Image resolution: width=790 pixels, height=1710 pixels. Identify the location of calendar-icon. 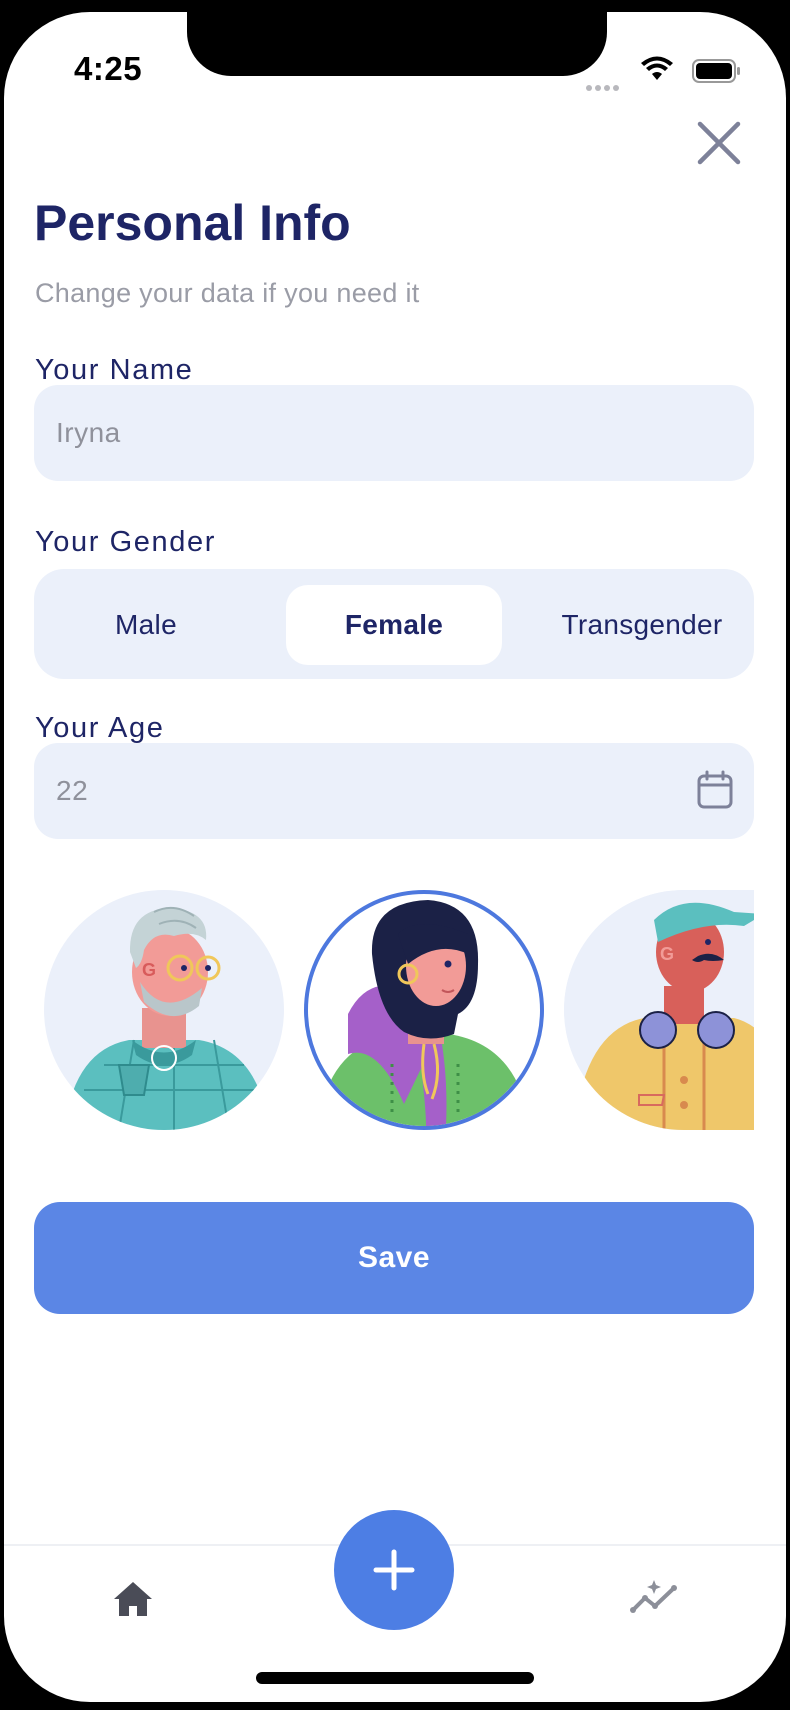
(715, 790).